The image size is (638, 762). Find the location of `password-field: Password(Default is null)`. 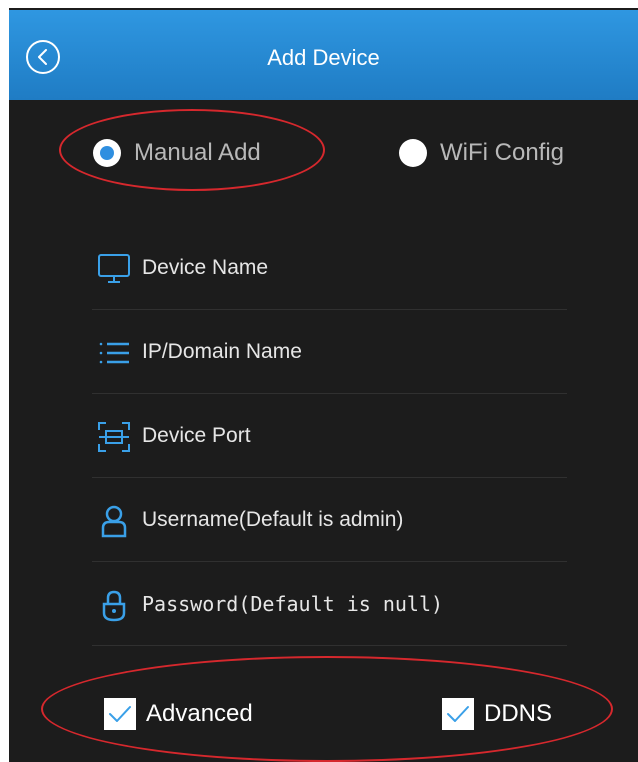

password-field: Password(Default is null) is located at coordinates (329, 604).